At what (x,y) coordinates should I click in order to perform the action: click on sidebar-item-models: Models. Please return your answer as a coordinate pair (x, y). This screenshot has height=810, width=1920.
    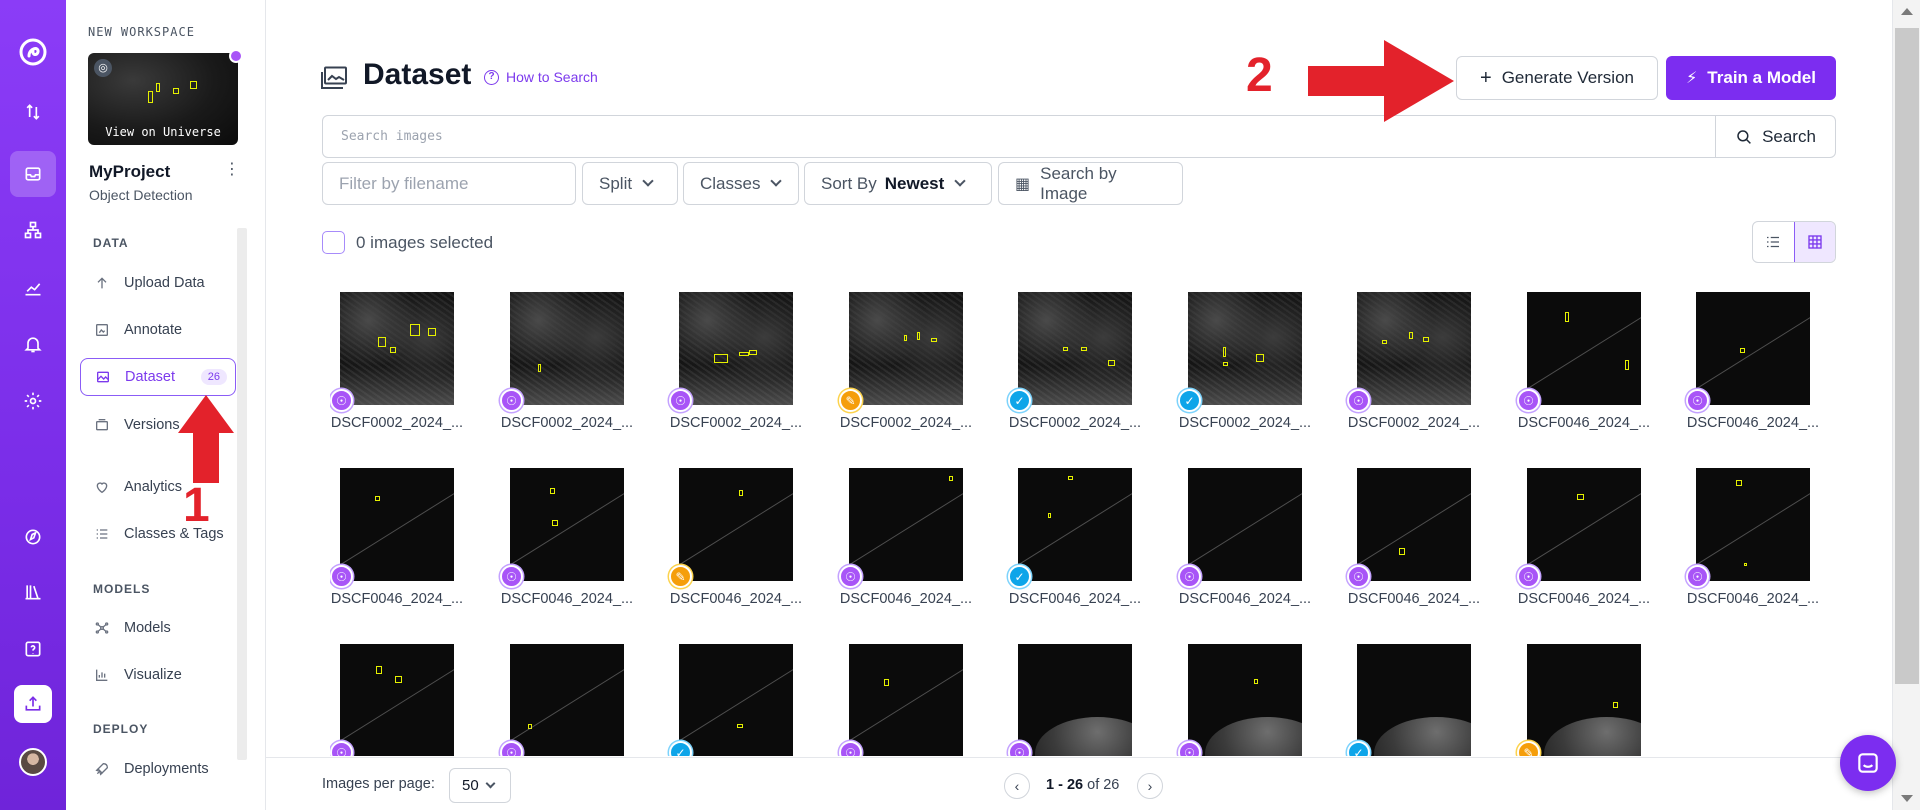
    Looking at the image, I should click on (158, 628).